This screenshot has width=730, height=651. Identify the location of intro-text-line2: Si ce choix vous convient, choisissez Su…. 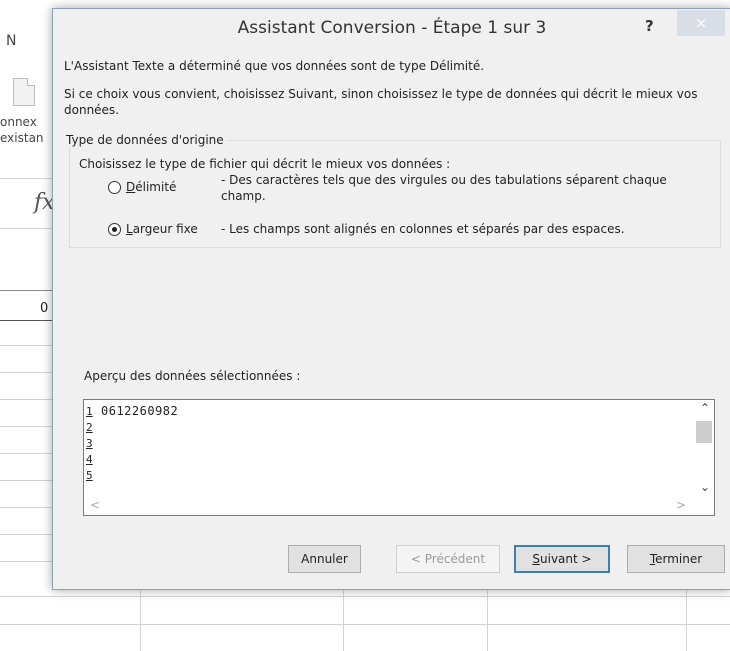
(381, 102).